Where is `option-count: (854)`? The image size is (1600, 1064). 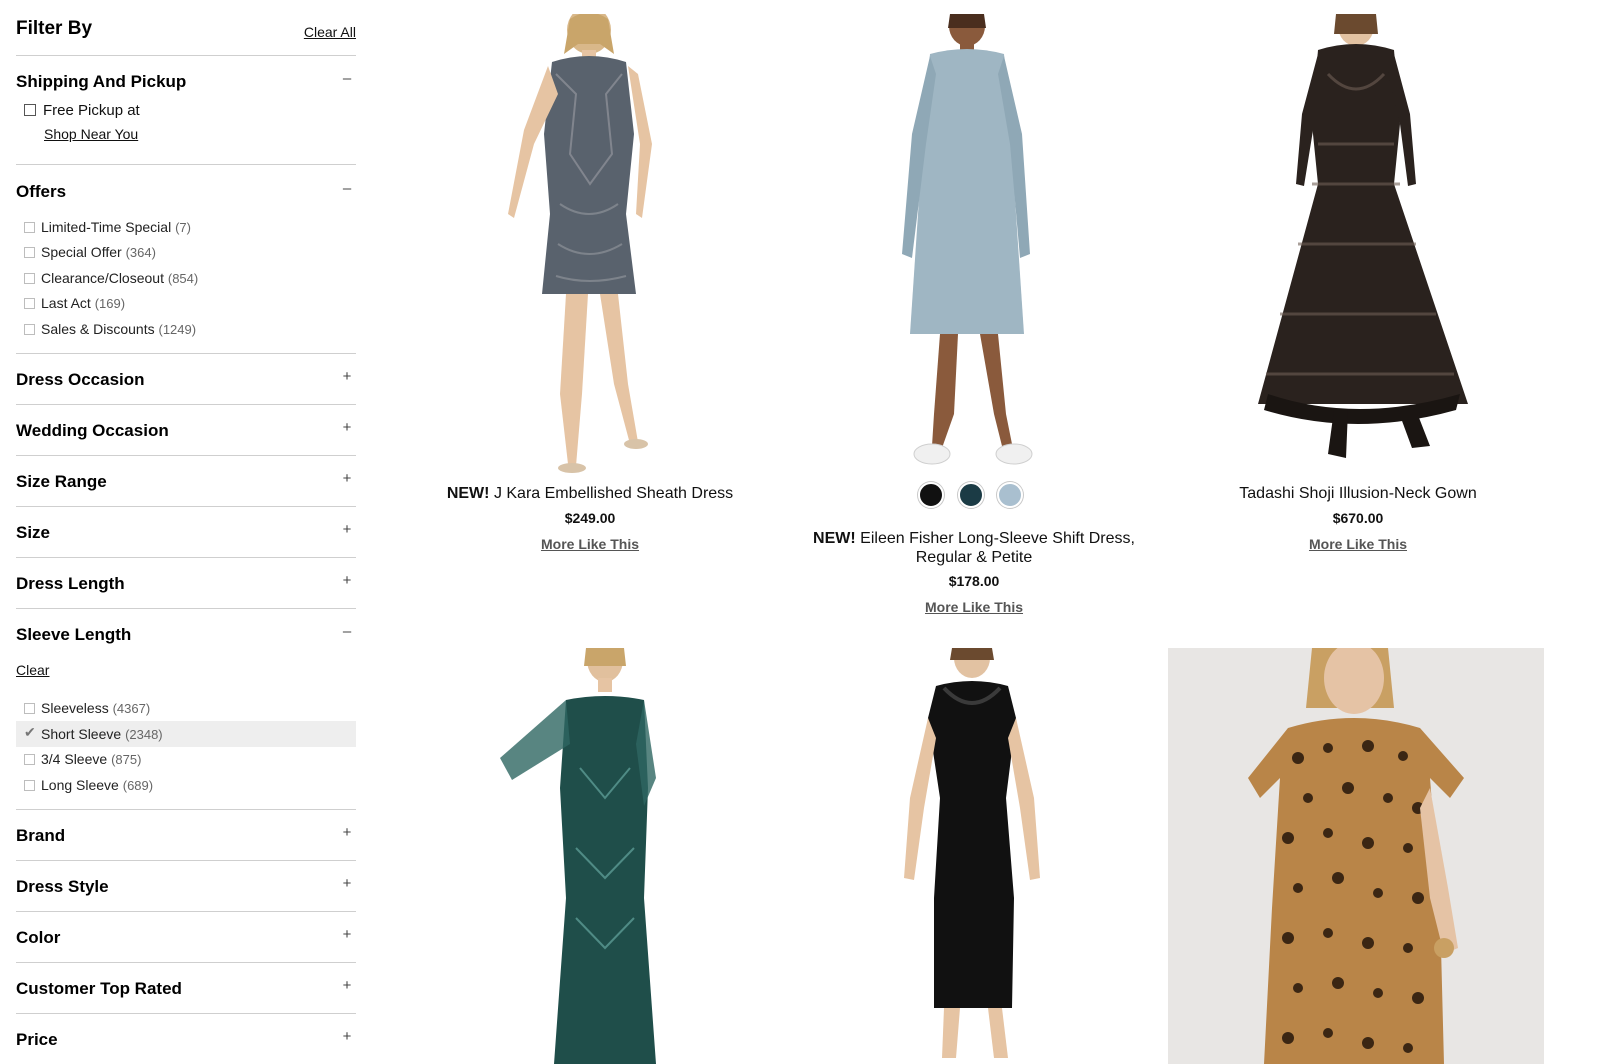 option-count: (854) is located at coordinates (183, 278).